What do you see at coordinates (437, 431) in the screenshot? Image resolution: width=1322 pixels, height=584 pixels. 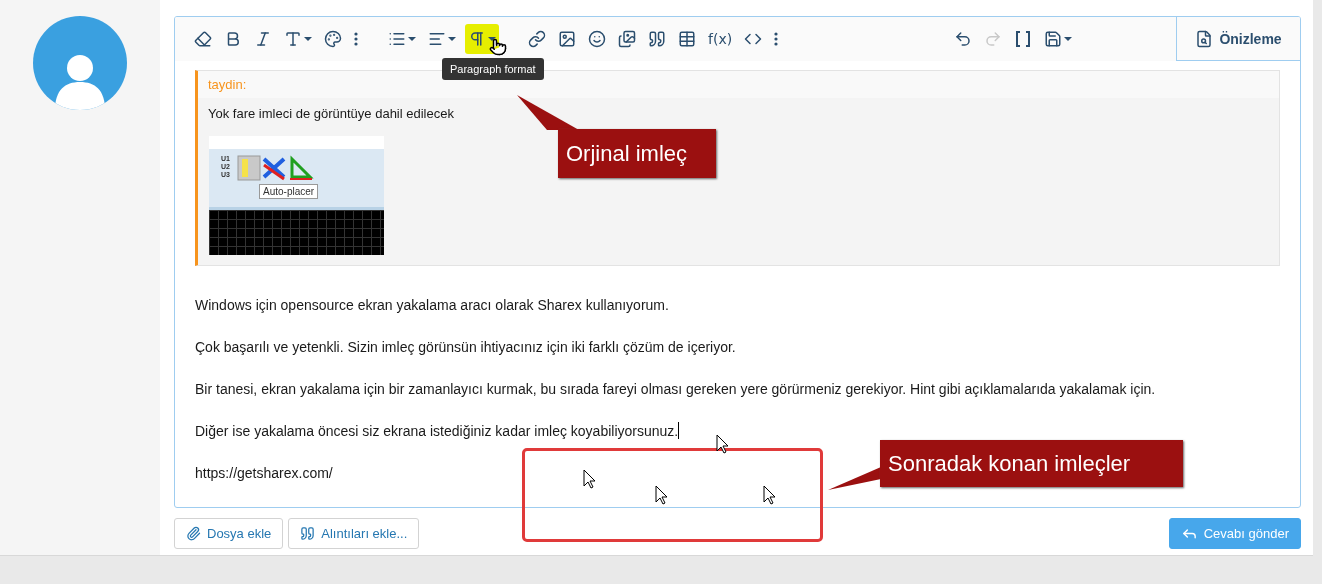 I see `message-paragraph: Diğer ise yakalama öncesi siz ekrana istediğiniz kadar imleç koyabiliyorsunuz.` at bounding box center [437, 431].